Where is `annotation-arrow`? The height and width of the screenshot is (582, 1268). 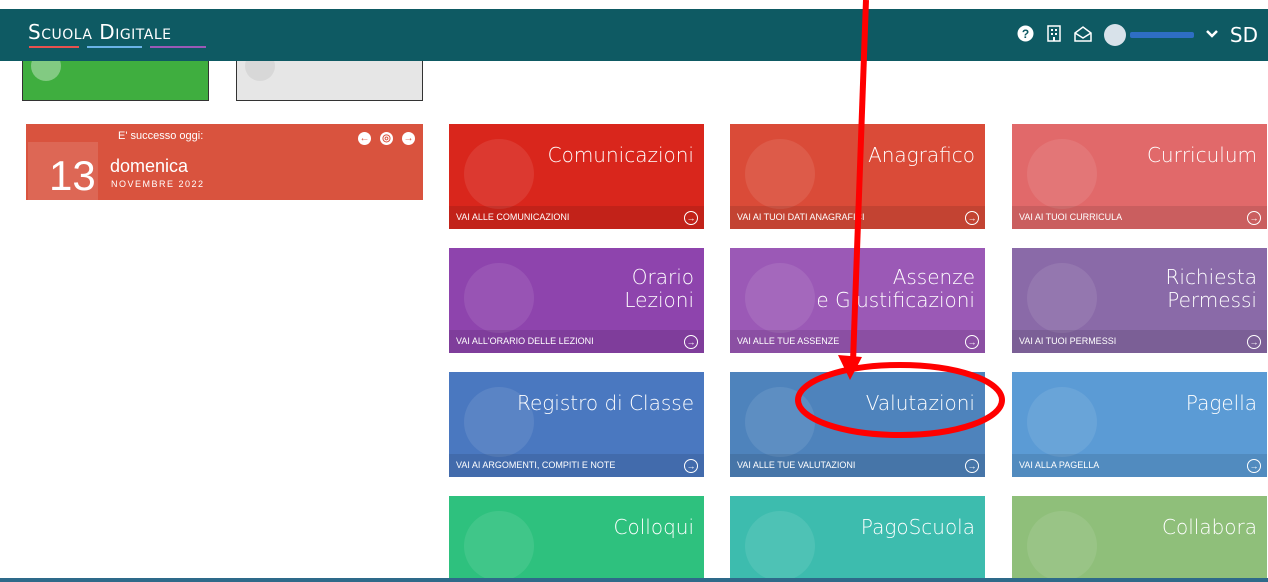
annotation-arrow is located at coordinates (859, 181).